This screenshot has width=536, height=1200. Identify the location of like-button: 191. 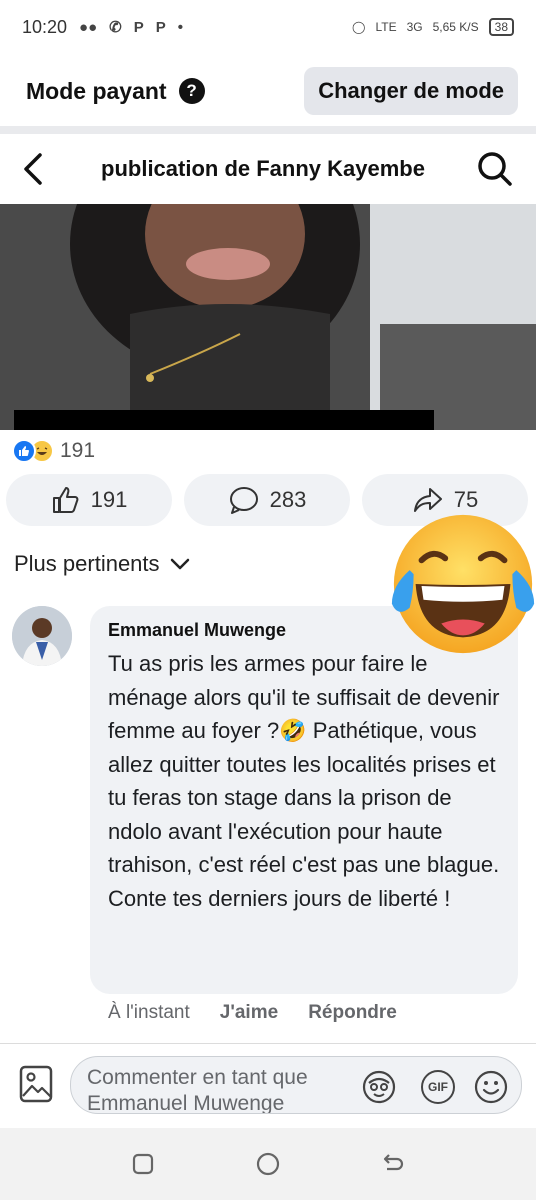
(89, 500).